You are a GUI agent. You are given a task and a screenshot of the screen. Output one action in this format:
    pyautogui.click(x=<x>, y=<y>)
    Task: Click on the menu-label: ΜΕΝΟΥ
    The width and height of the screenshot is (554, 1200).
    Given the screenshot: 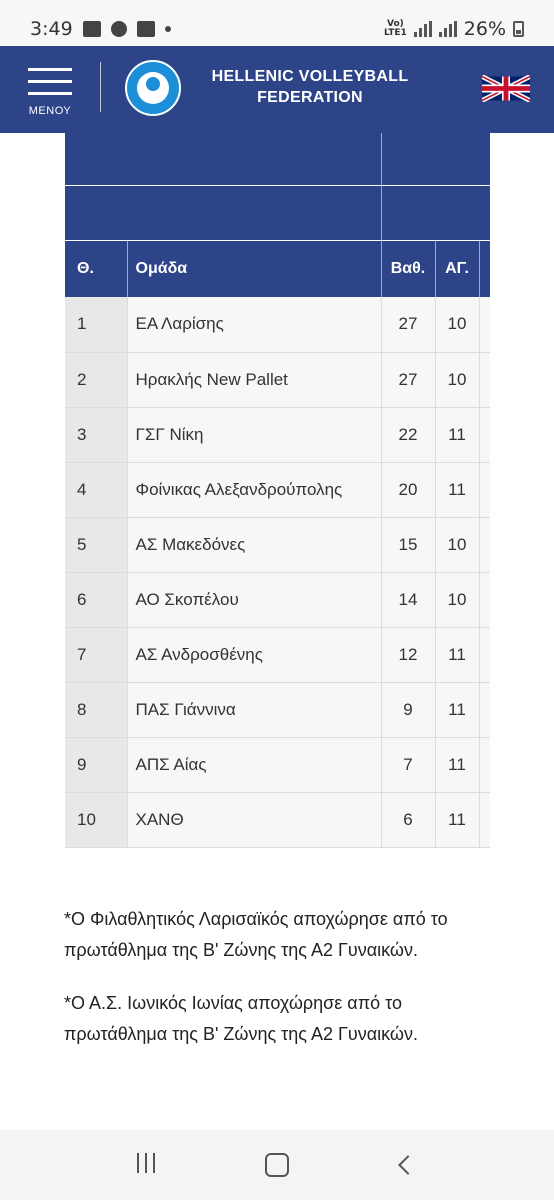 What is the action you would take?
    pyautogui.click(x=50, y=111)
    